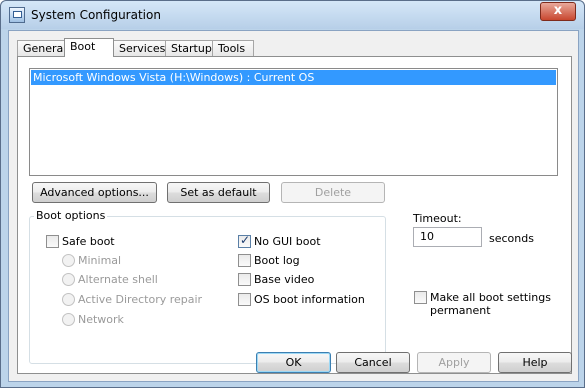  Describe the element at coordinates (100, 260) in the screenshot. I see `minimal-label: Minimal` at that location.